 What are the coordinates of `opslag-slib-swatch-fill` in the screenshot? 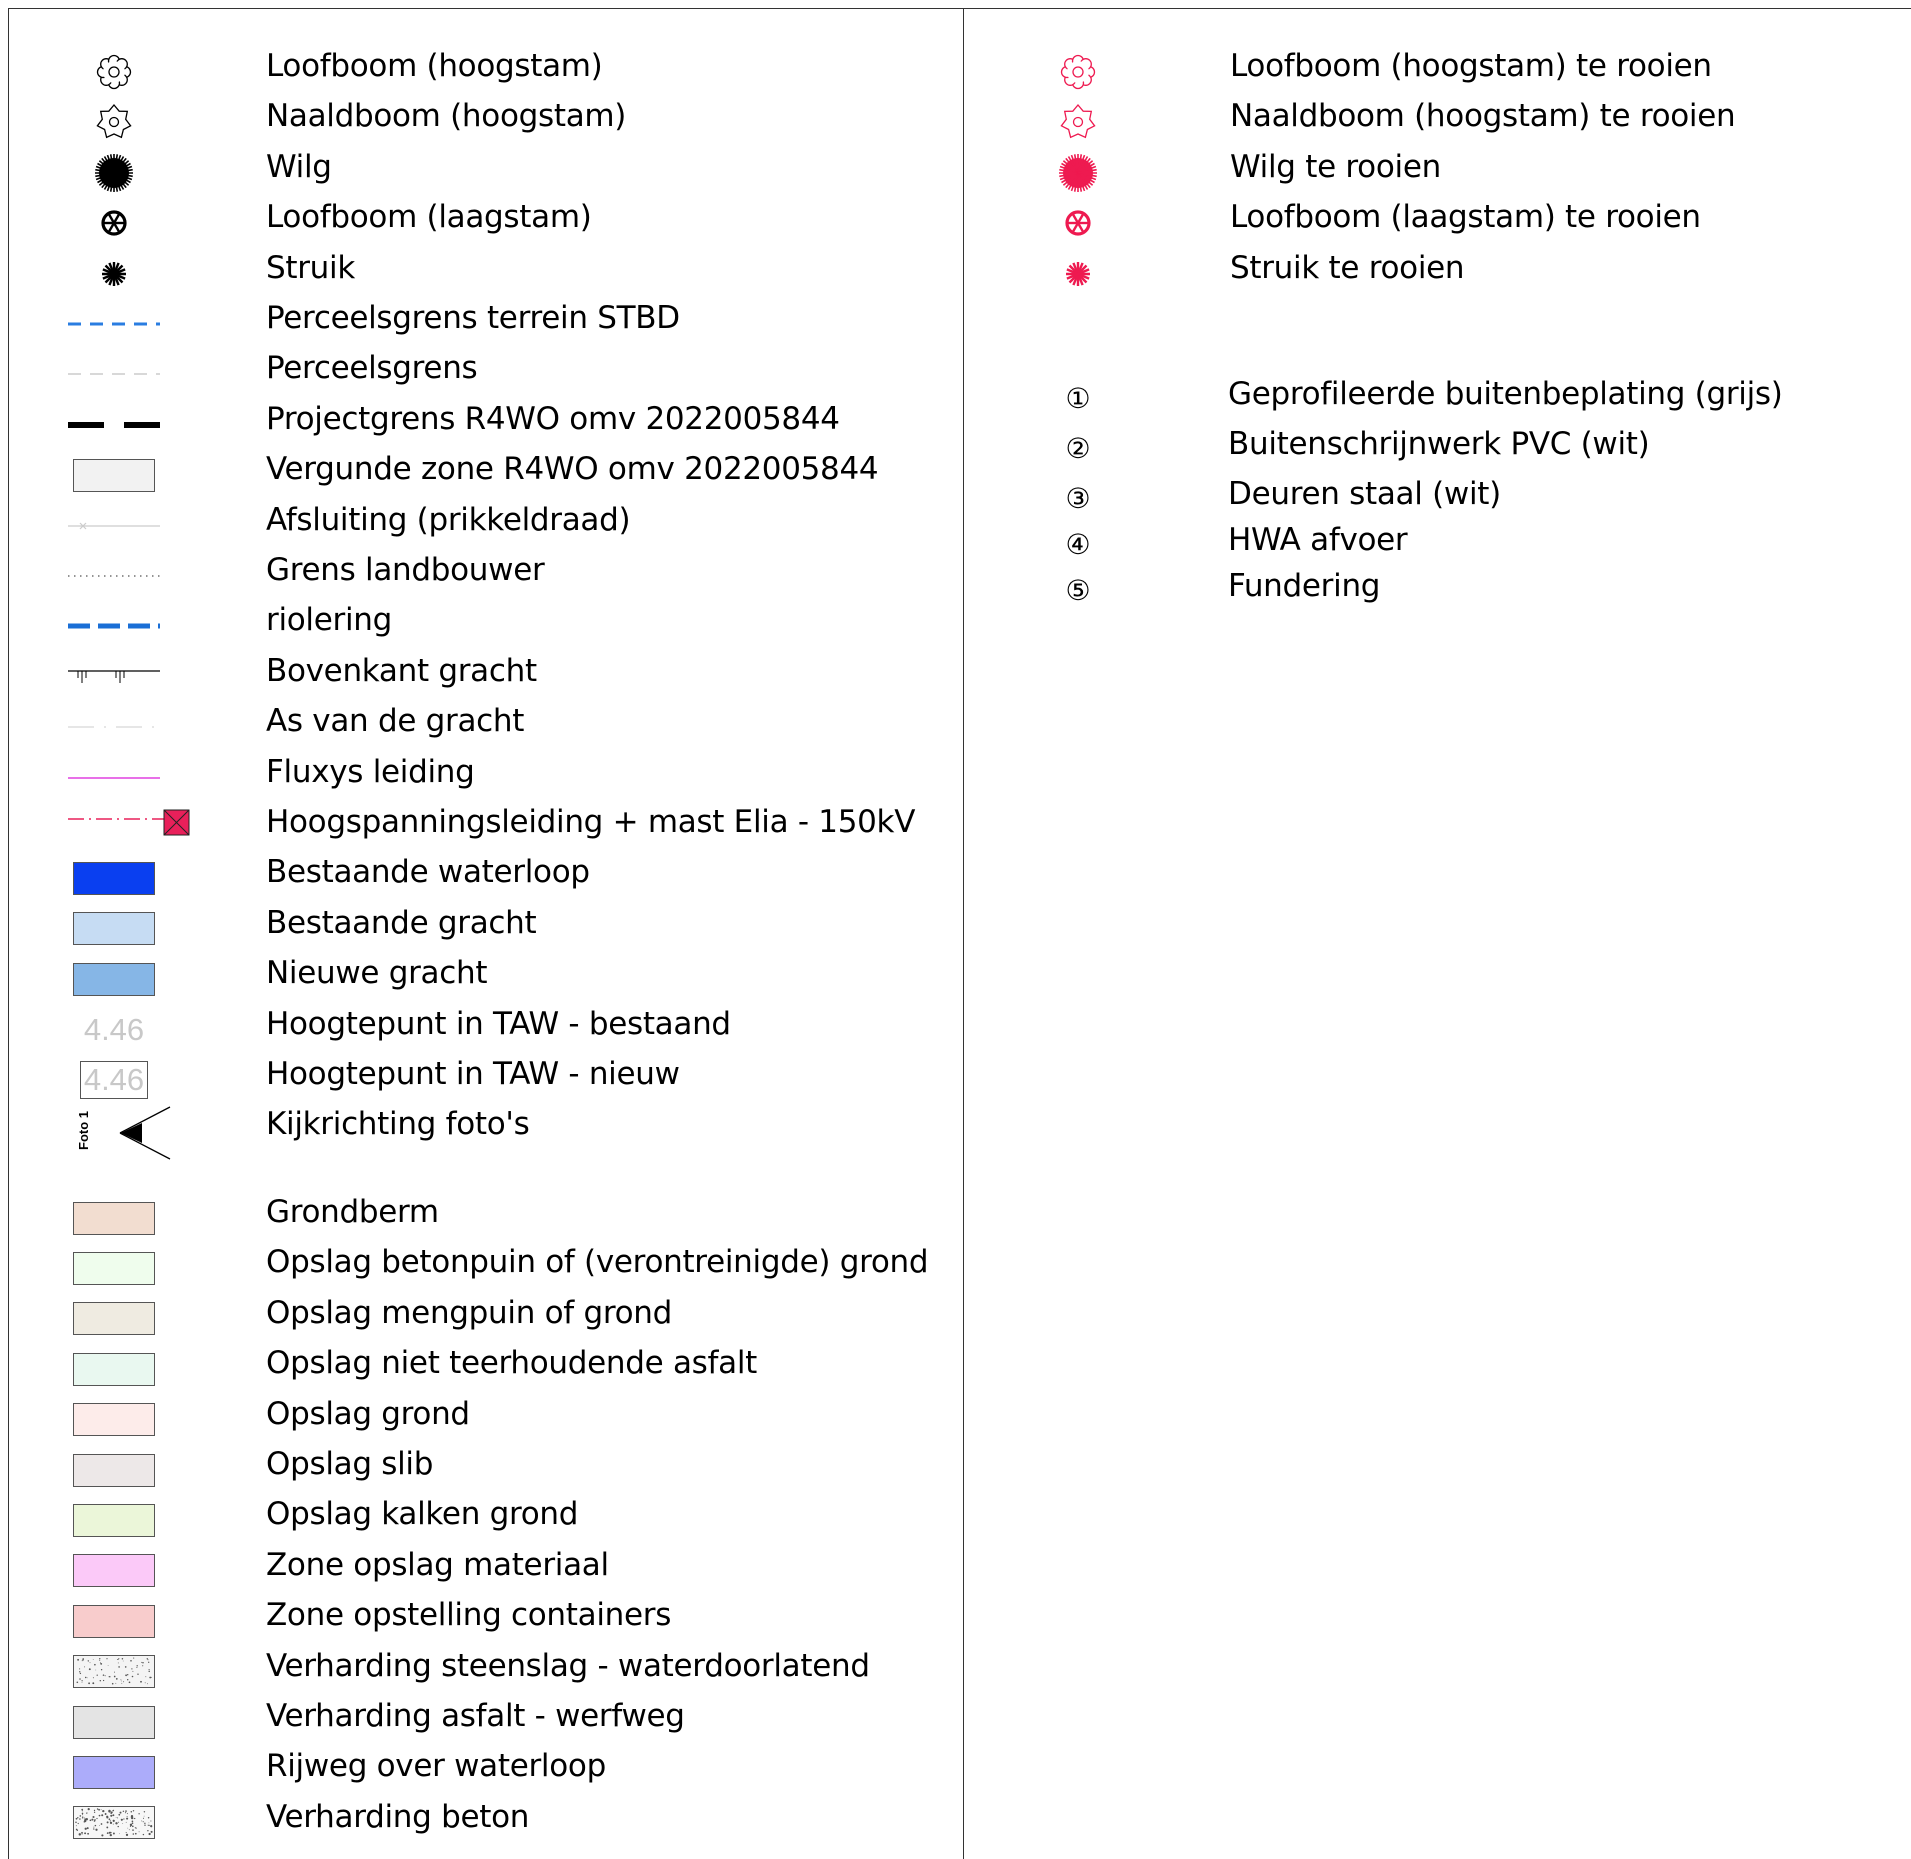 It's located at (114, 1470).